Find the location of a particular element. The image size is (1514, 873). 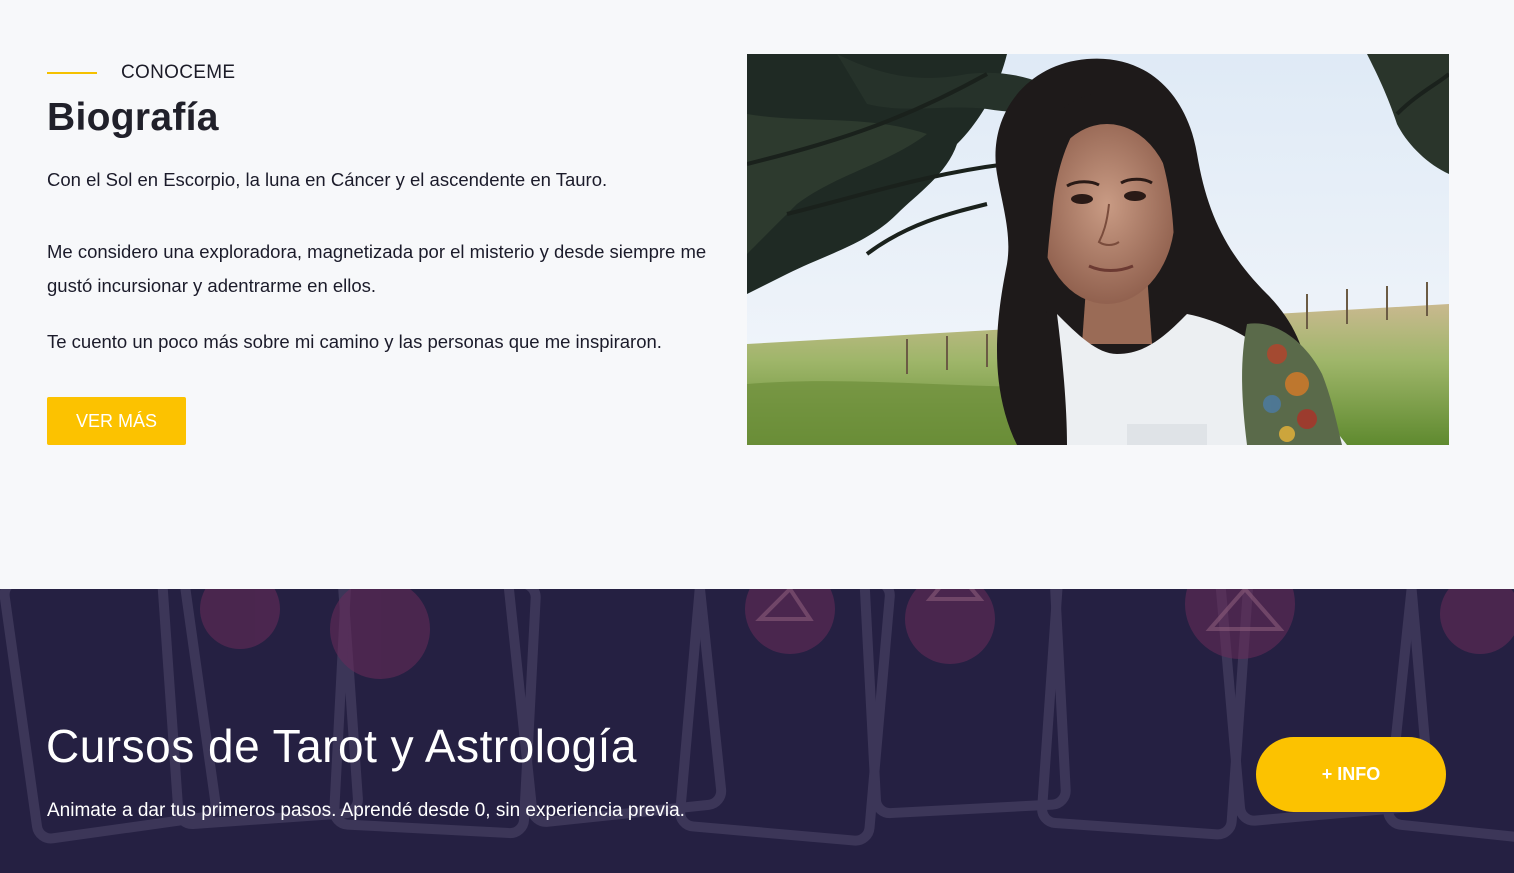

courses-title: Cursos de Tarot y Astrología is located at coordinates (341, 746).